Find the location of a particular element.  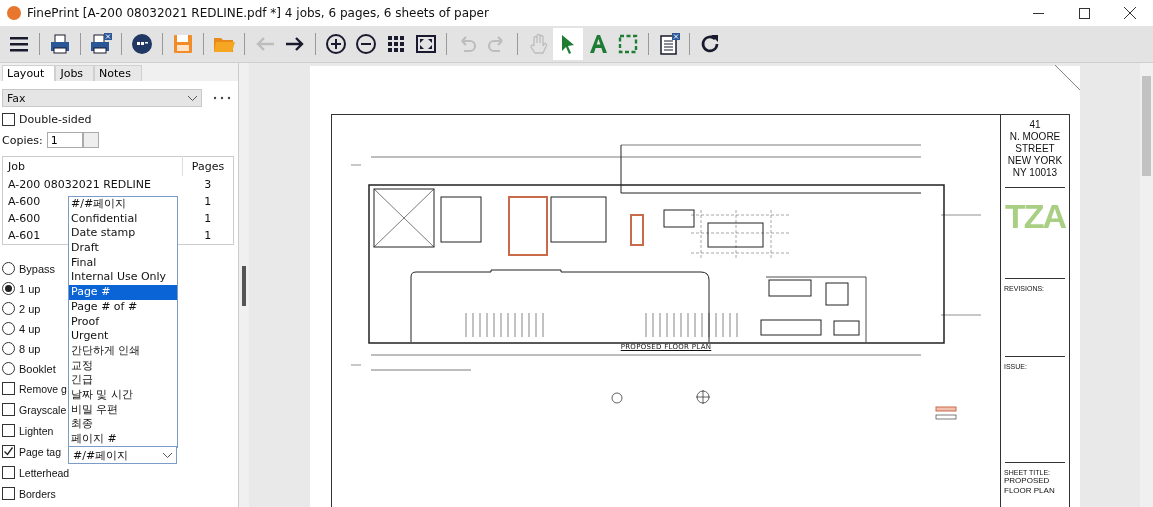

dropdown-option: Urgent is located at coordinates (123, 336).